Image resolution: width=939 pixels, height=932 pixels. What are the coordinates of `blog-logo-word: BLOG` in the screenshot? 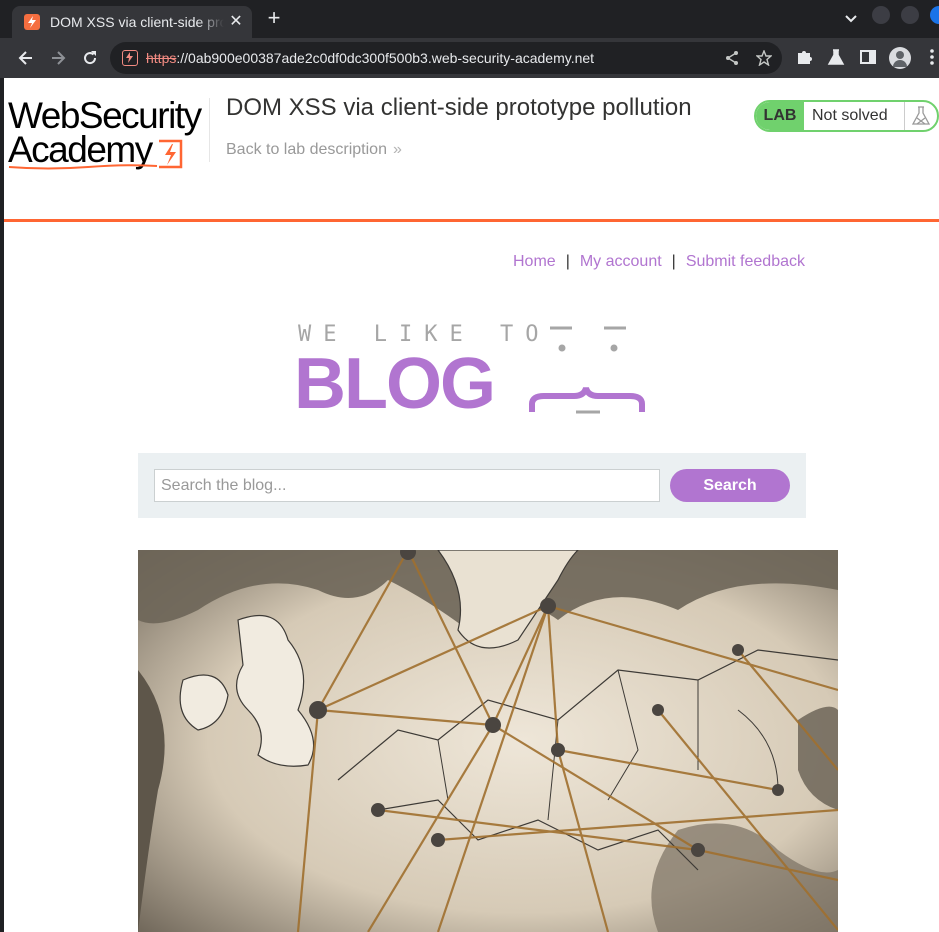 It's located at (395, 384).